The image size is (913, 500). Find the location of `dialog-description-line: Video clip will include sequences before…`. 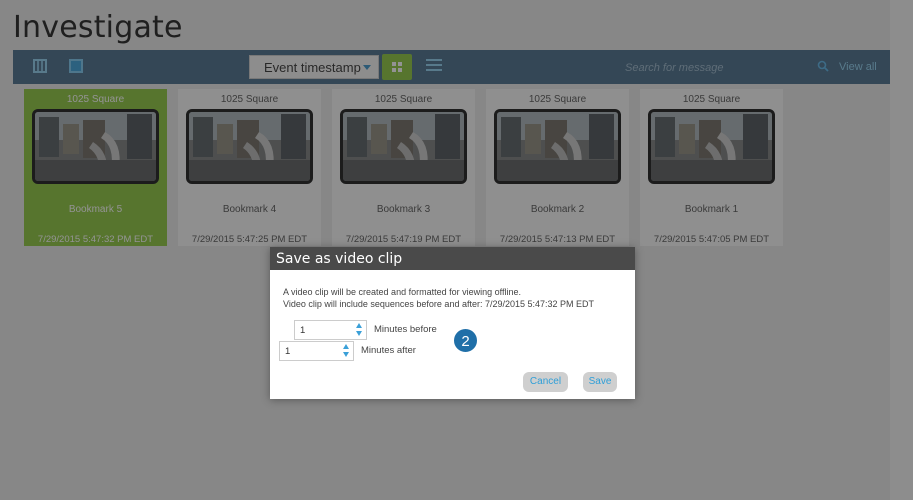

dialog-description-line: Video clip will include sequences before… is located at coordinates (439, 304).